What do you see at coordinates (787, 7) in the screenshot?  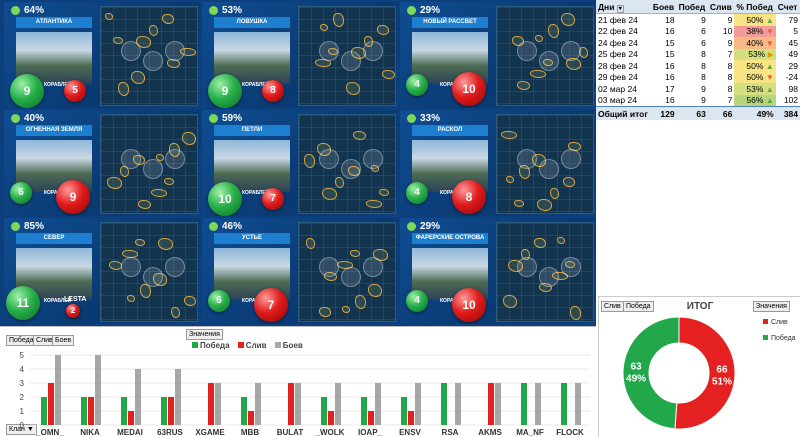 I see `header-score: Счет` at bounding box center [787, 7].